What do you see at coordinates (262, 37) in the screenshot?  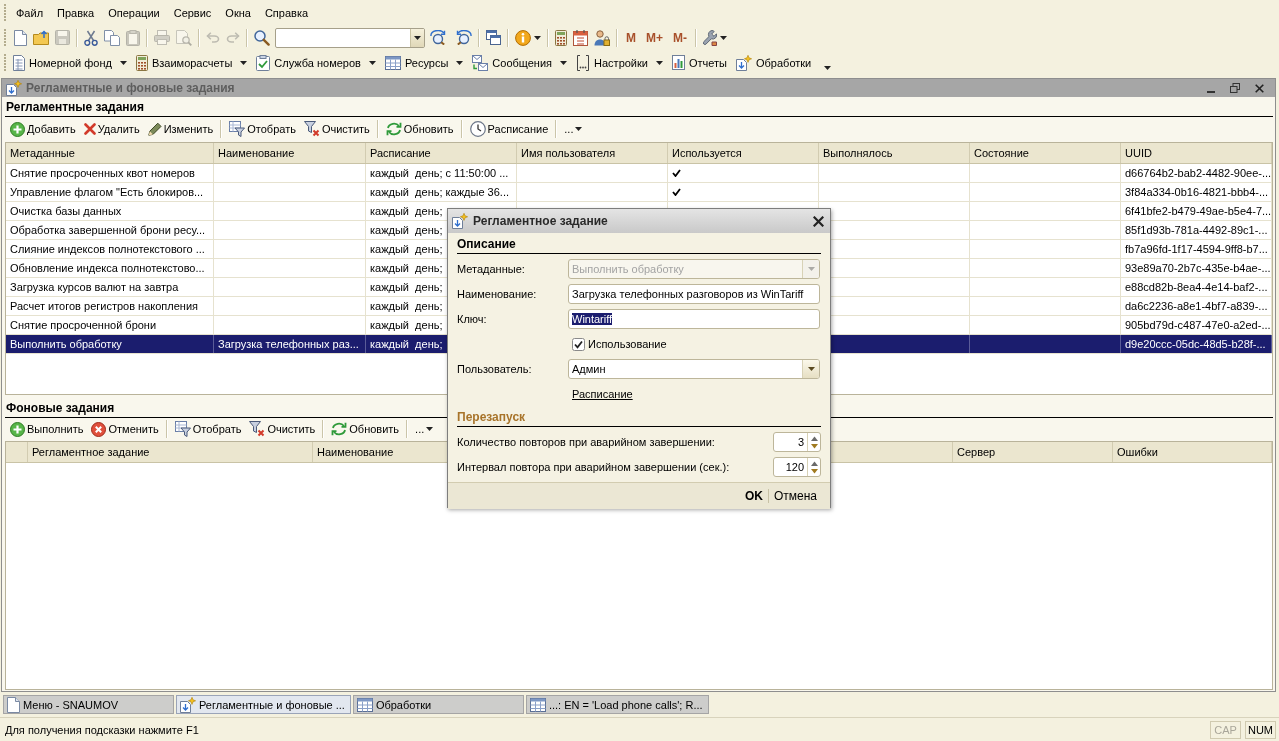 I see `search-icon` at bounding box center [262, 37].